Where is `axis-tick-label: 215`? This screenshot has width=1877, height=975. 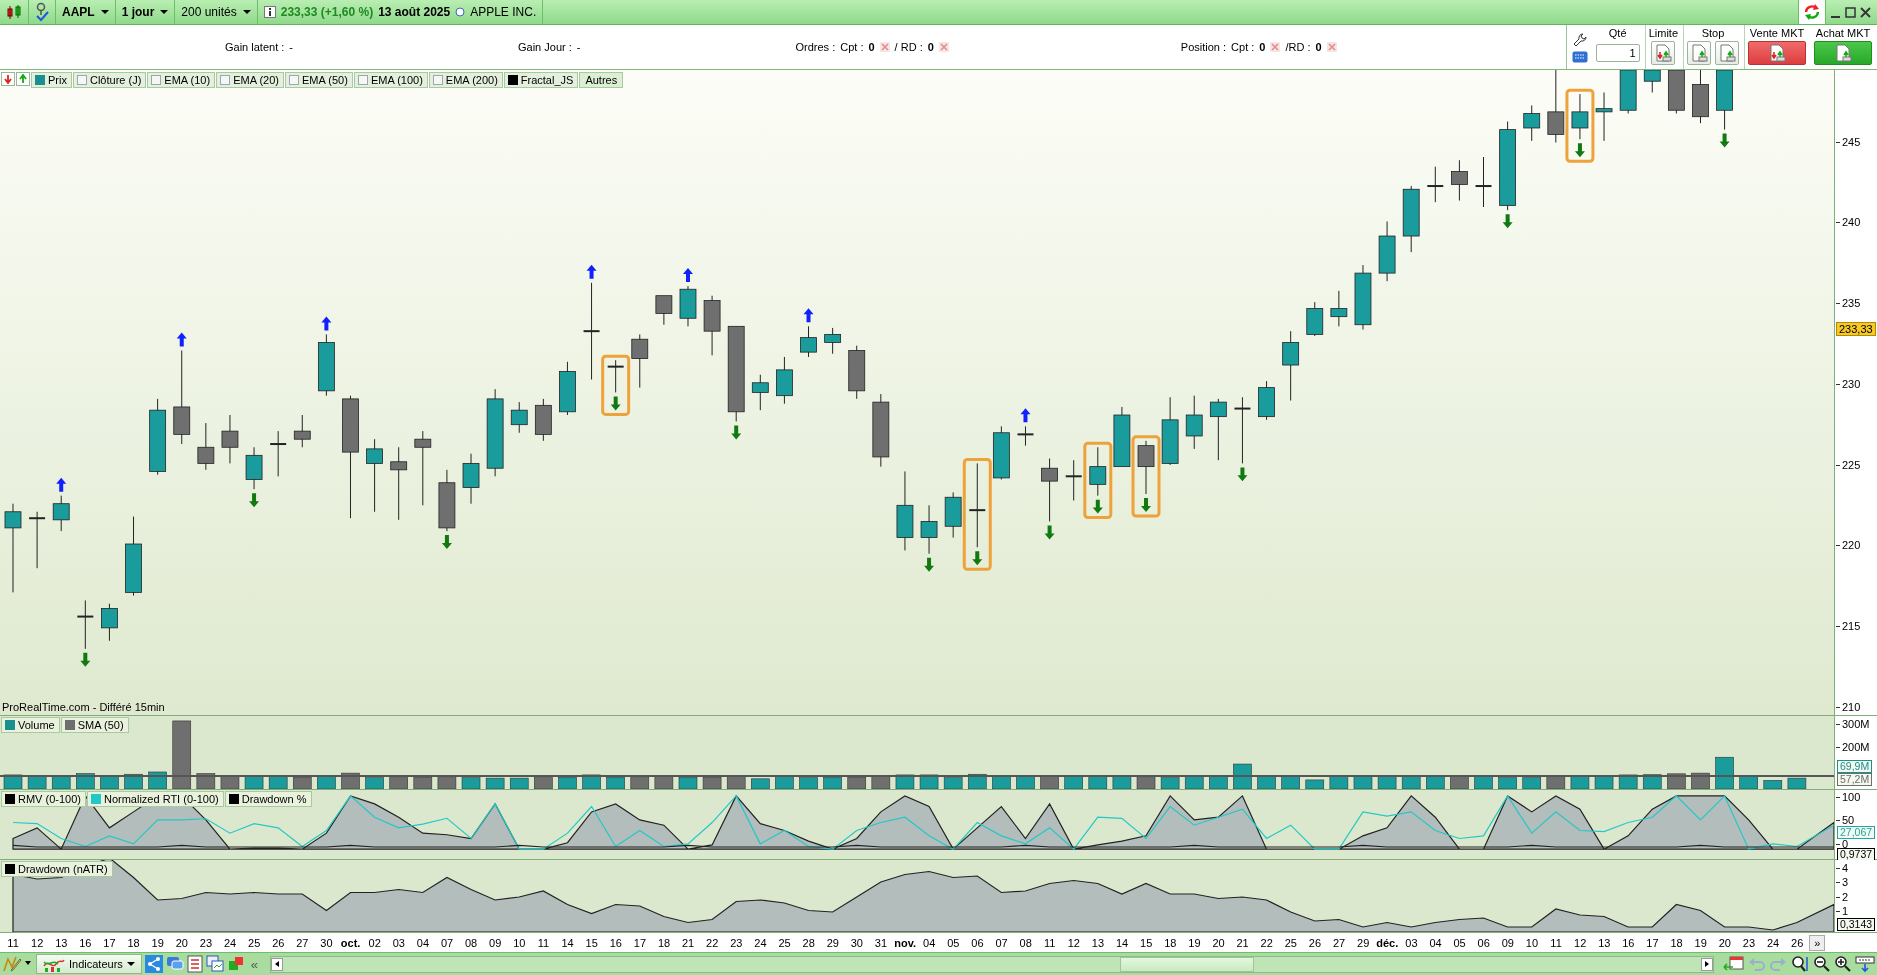 axis-tick-label: 215 is located at coordinates (1848, 626).